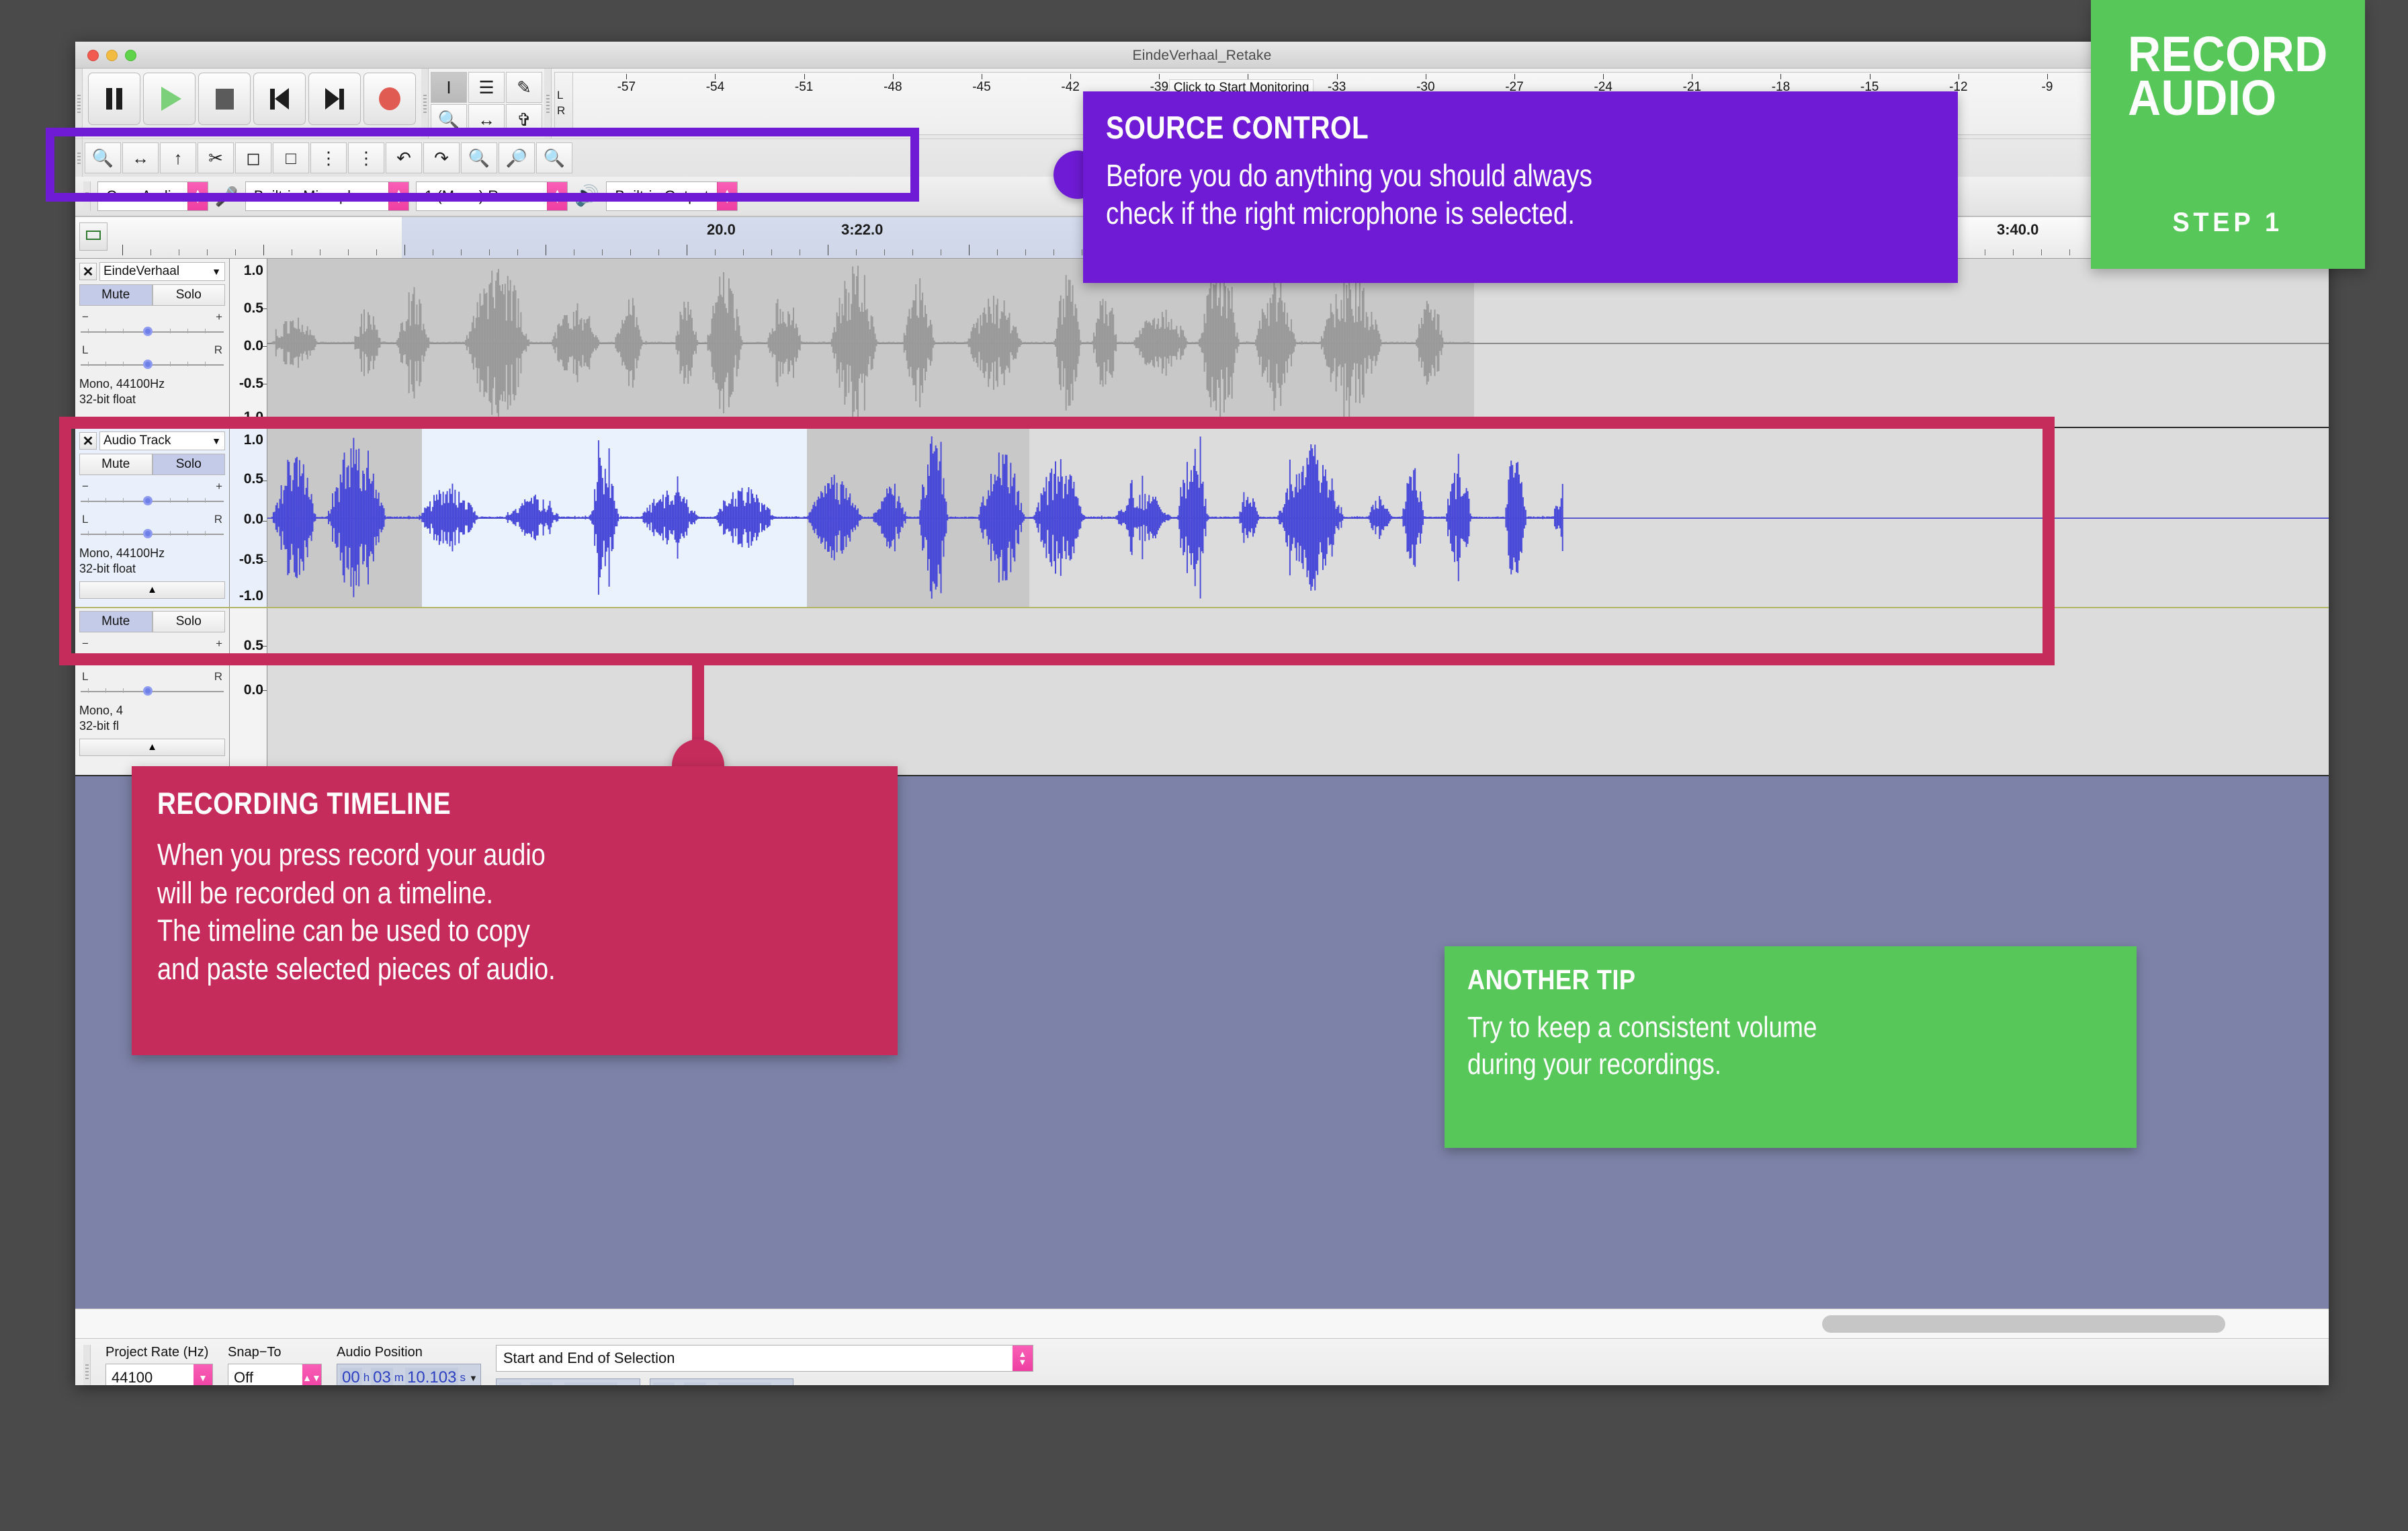  What do you see at coordinates (114, 99) in the screenshot?
I see `pause-button` at bounding box center [114, 99].